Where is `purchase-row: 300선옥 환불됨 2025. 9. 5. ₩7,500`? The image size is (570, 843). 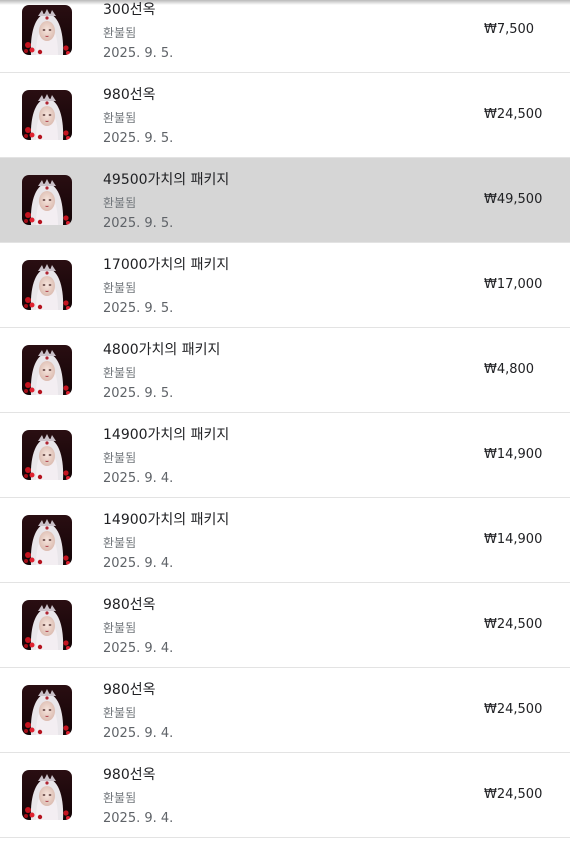 purchase-row: 300선옥 환불됨 2025. 9. 5. ₩7,500 is located at coordinates (285, 36).